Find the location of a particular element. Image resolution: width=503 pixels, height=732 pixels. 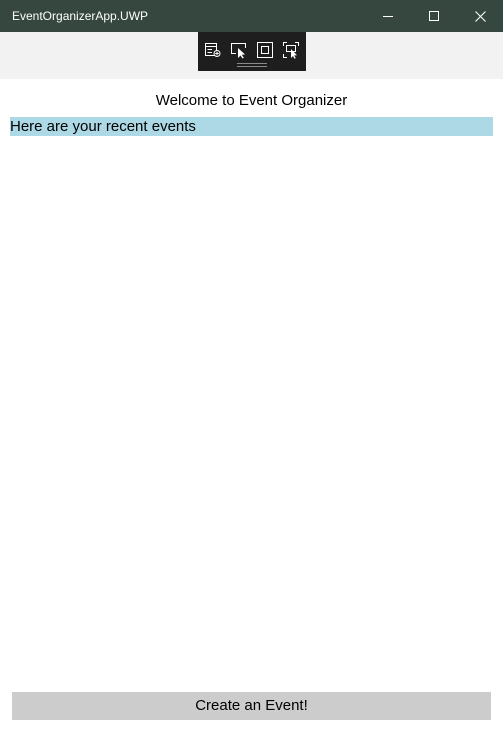

display-layout-adorners-icon is located at coordinates (265, 50).